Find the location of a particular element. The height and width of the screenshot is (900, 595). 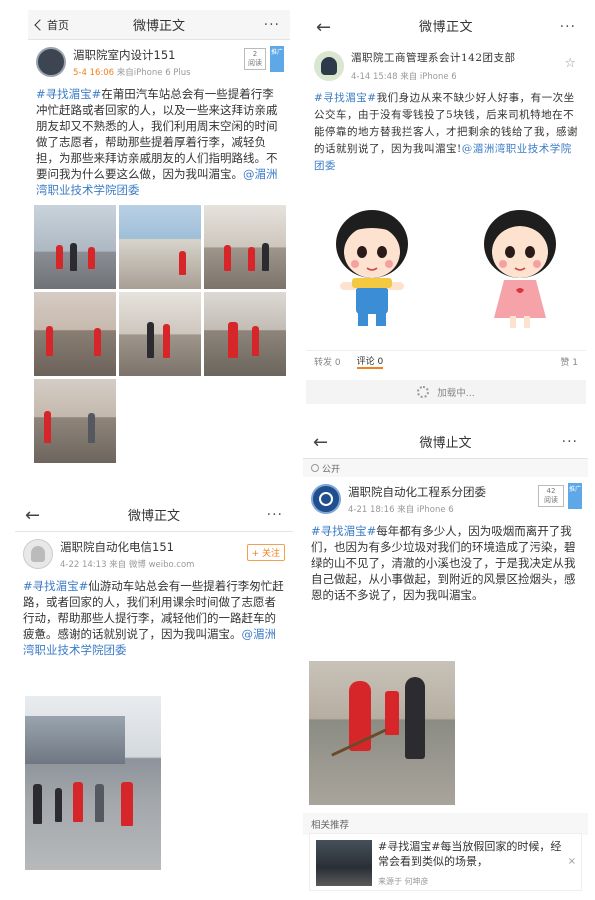

author-name: 湄职院室内设计151 is located at coordinates (132, 55).